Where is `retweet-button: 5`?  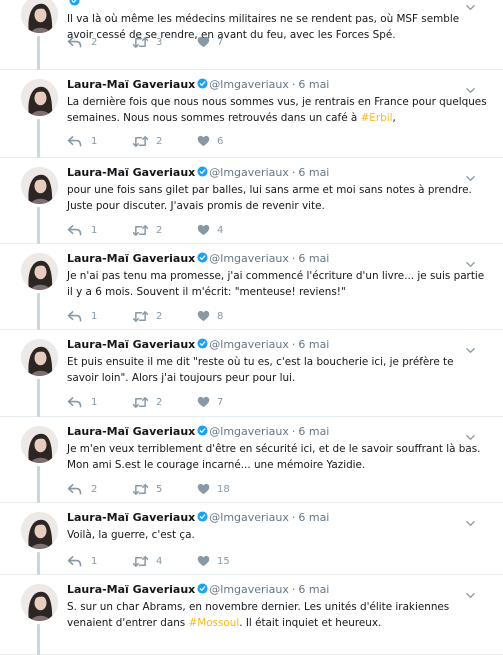
retweet-button: 5 is located at coordinates (157, 490).